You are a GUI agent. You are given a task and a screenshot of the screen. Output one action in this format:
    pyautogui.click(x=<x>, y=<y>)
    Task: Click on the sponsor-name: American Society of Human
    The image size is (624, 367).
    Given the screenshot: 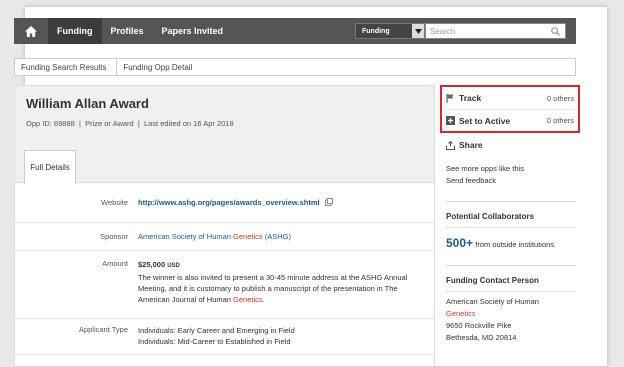 What is the action you would take?
    pyautogui.click(x=186, y=236)
    